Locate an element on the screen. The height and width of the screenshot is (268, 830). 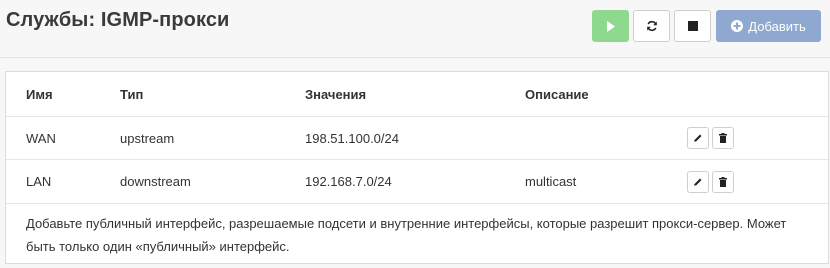
column-header-type: Тип is located at coordinates (132, 94).